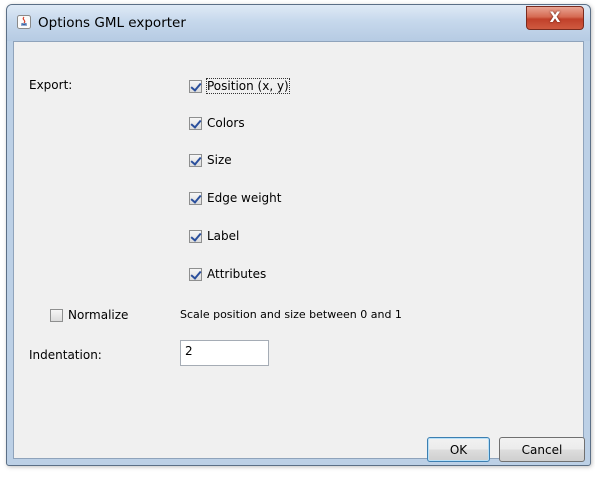  I want to click on close-button: X, so click(555, 18).